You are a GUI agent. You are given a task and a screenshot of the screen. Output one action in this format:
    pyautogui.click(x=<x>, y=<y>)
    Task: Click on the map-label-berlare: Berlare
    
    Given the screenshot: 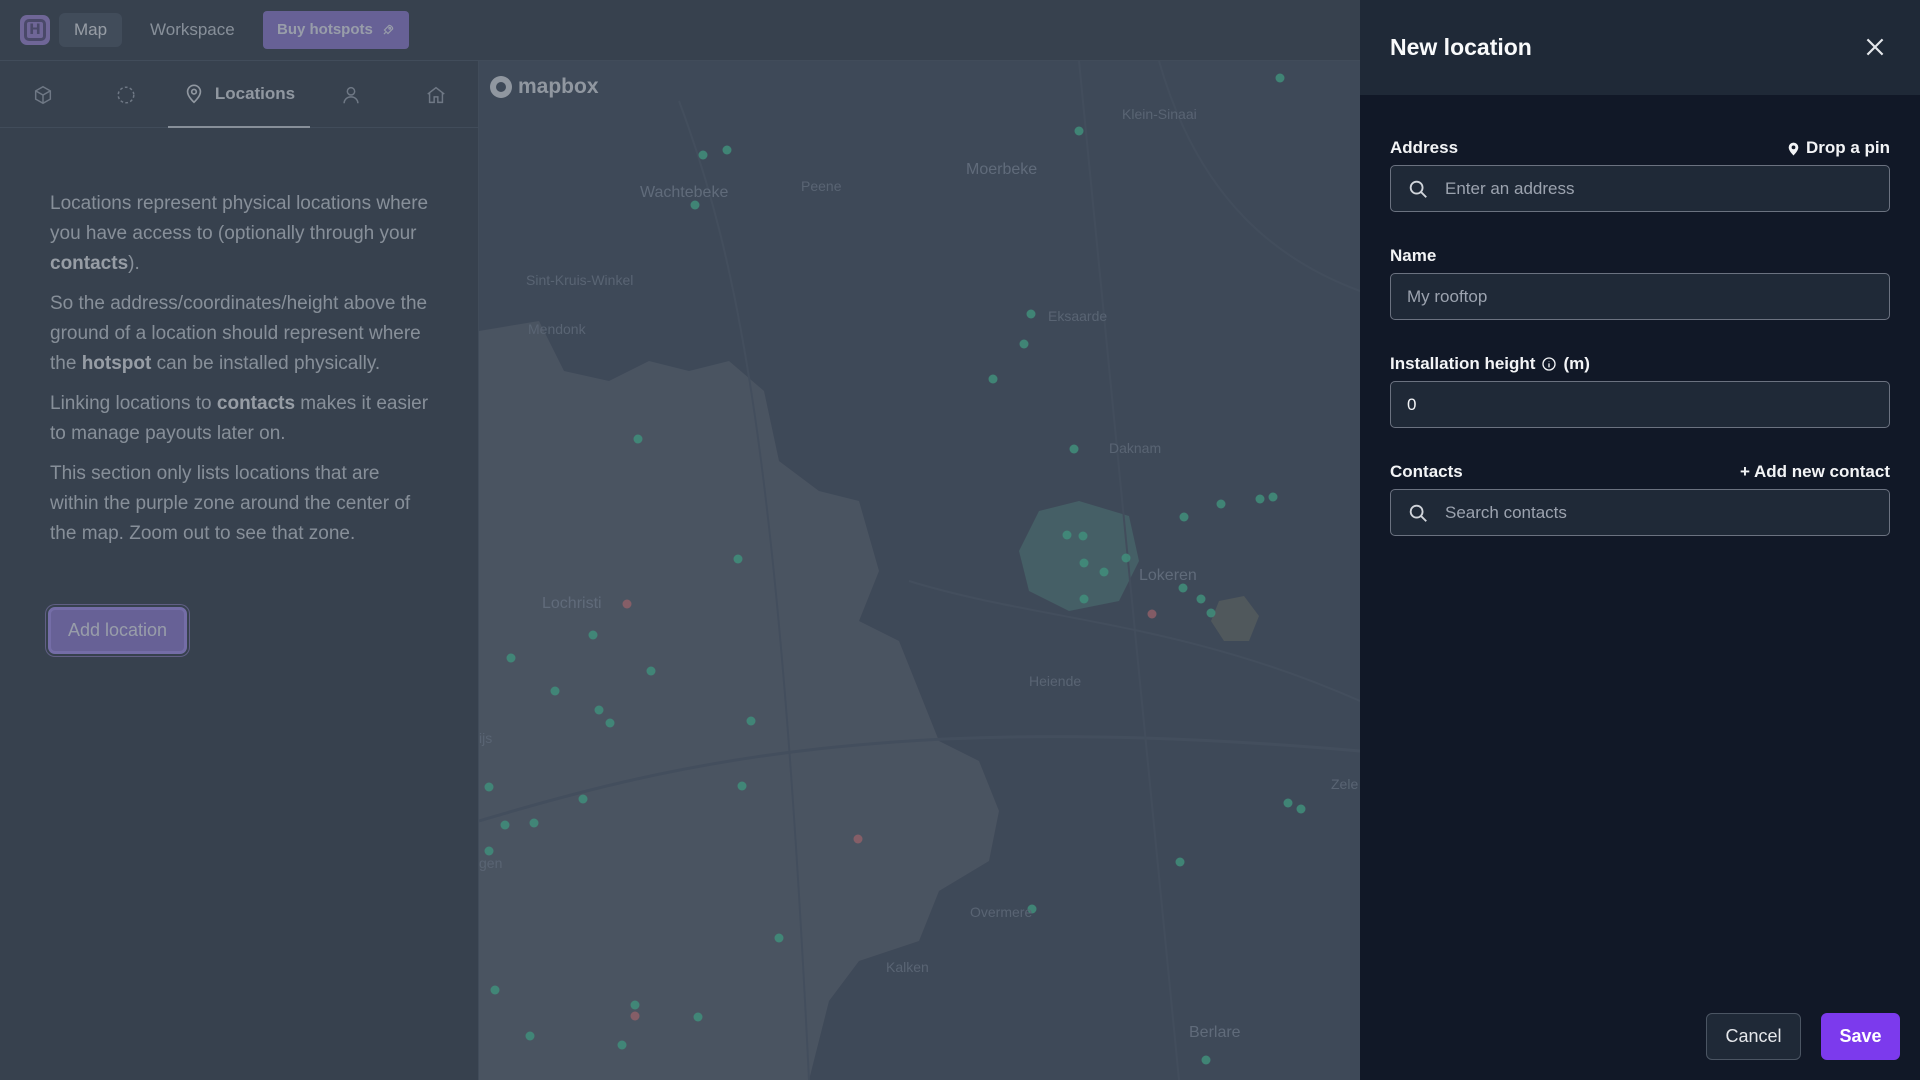 What is the action you would take?
    pyautogui.click(x=1215, y=1032)
    